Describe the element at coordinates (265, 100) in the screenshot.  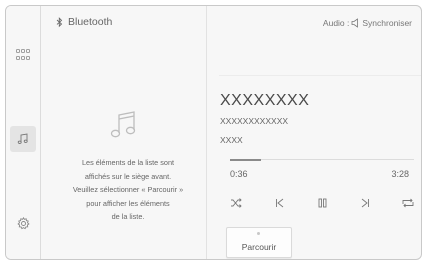
I see `track-title: XXXXXXXX` at that location.